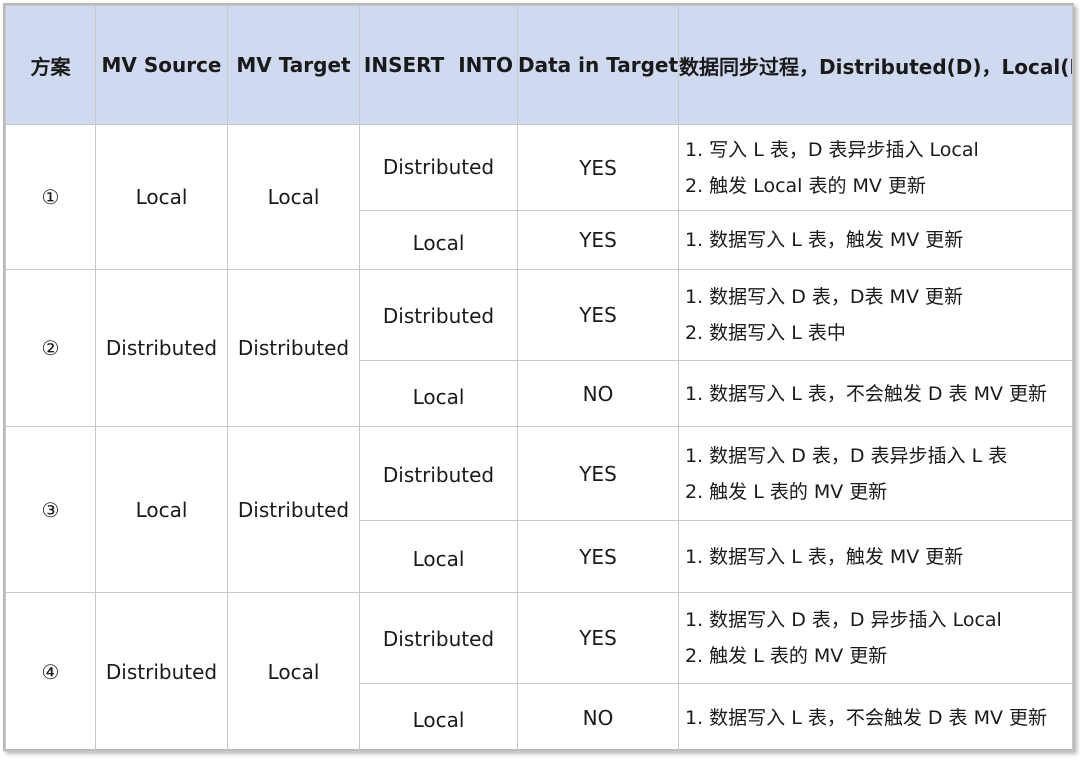 This screenshot has height=760, width=1080. What do you see at coordinates (293, 65) in the screenshot?
I see `header-mv-target: MV Target` at bounding box center [293, 65].